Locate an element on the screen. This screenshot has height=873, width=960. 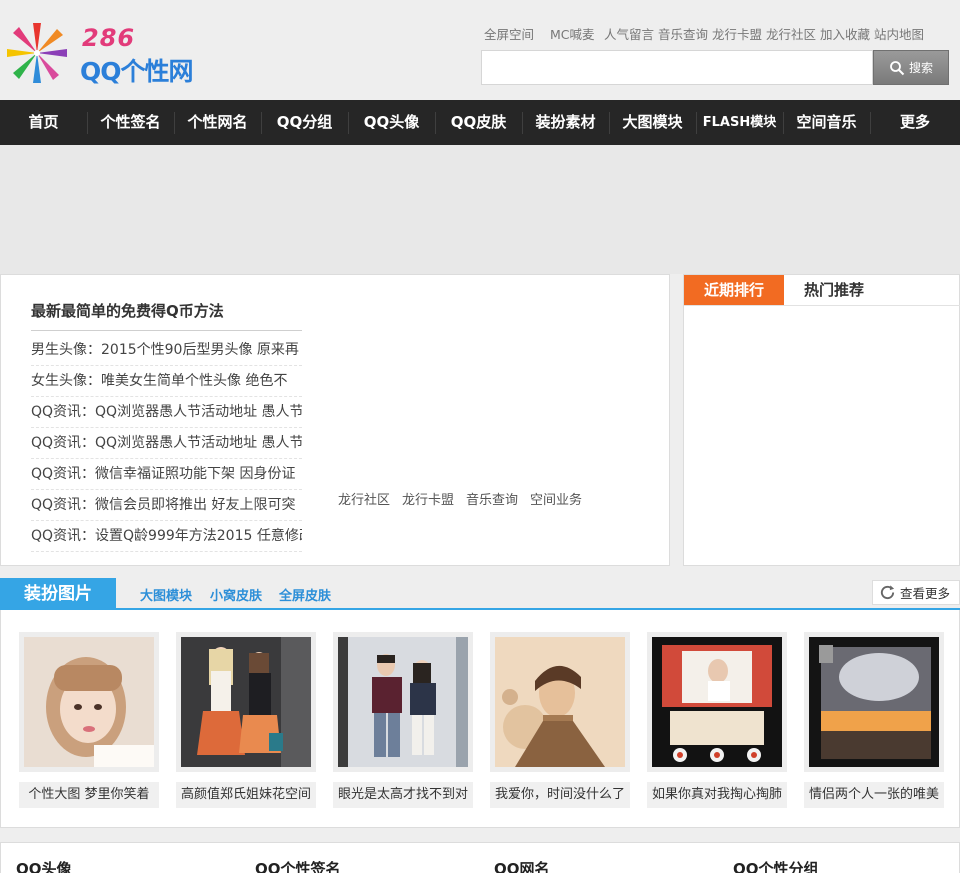
news-item: 男生头像：2015个性90后型男头像 原来再 is located at coordinates (166, 350).